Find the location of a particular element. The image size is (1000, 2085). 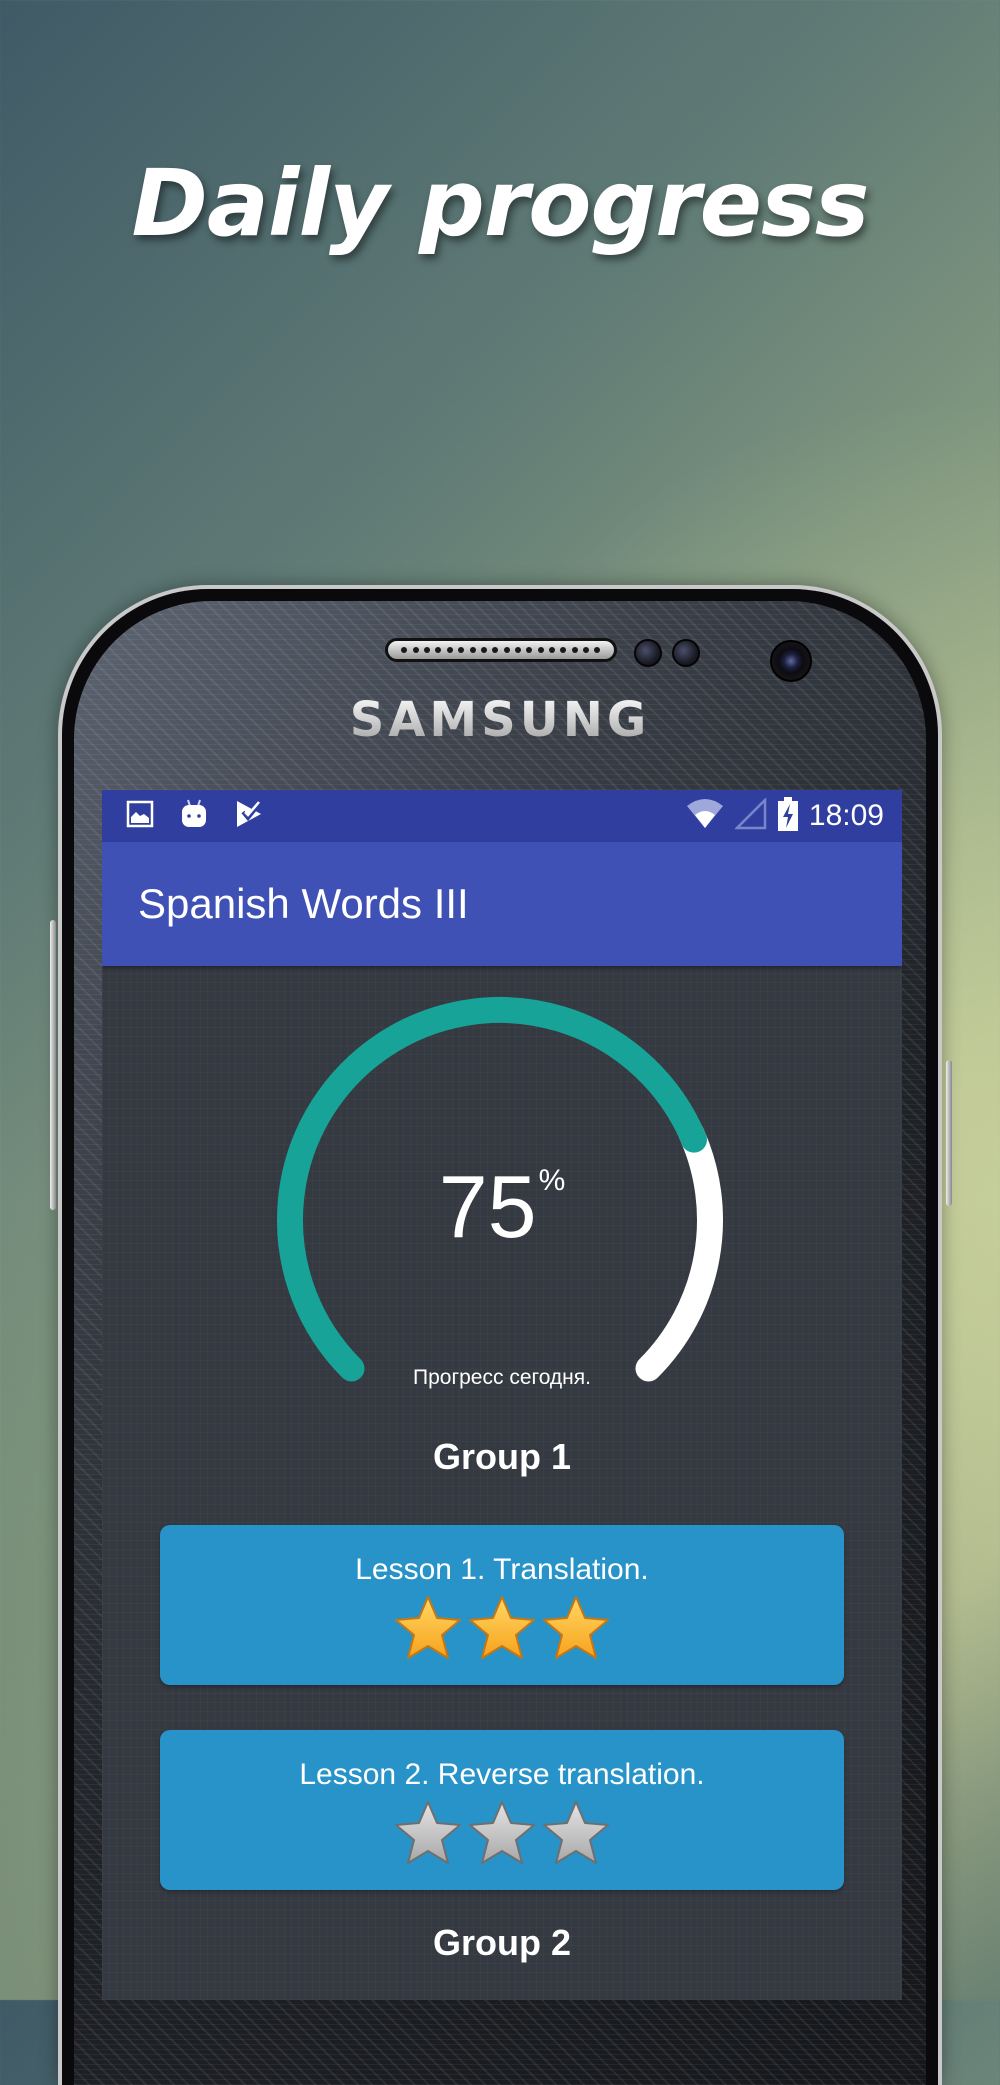

battery-charging-icon is located at coordinates (788, 816).